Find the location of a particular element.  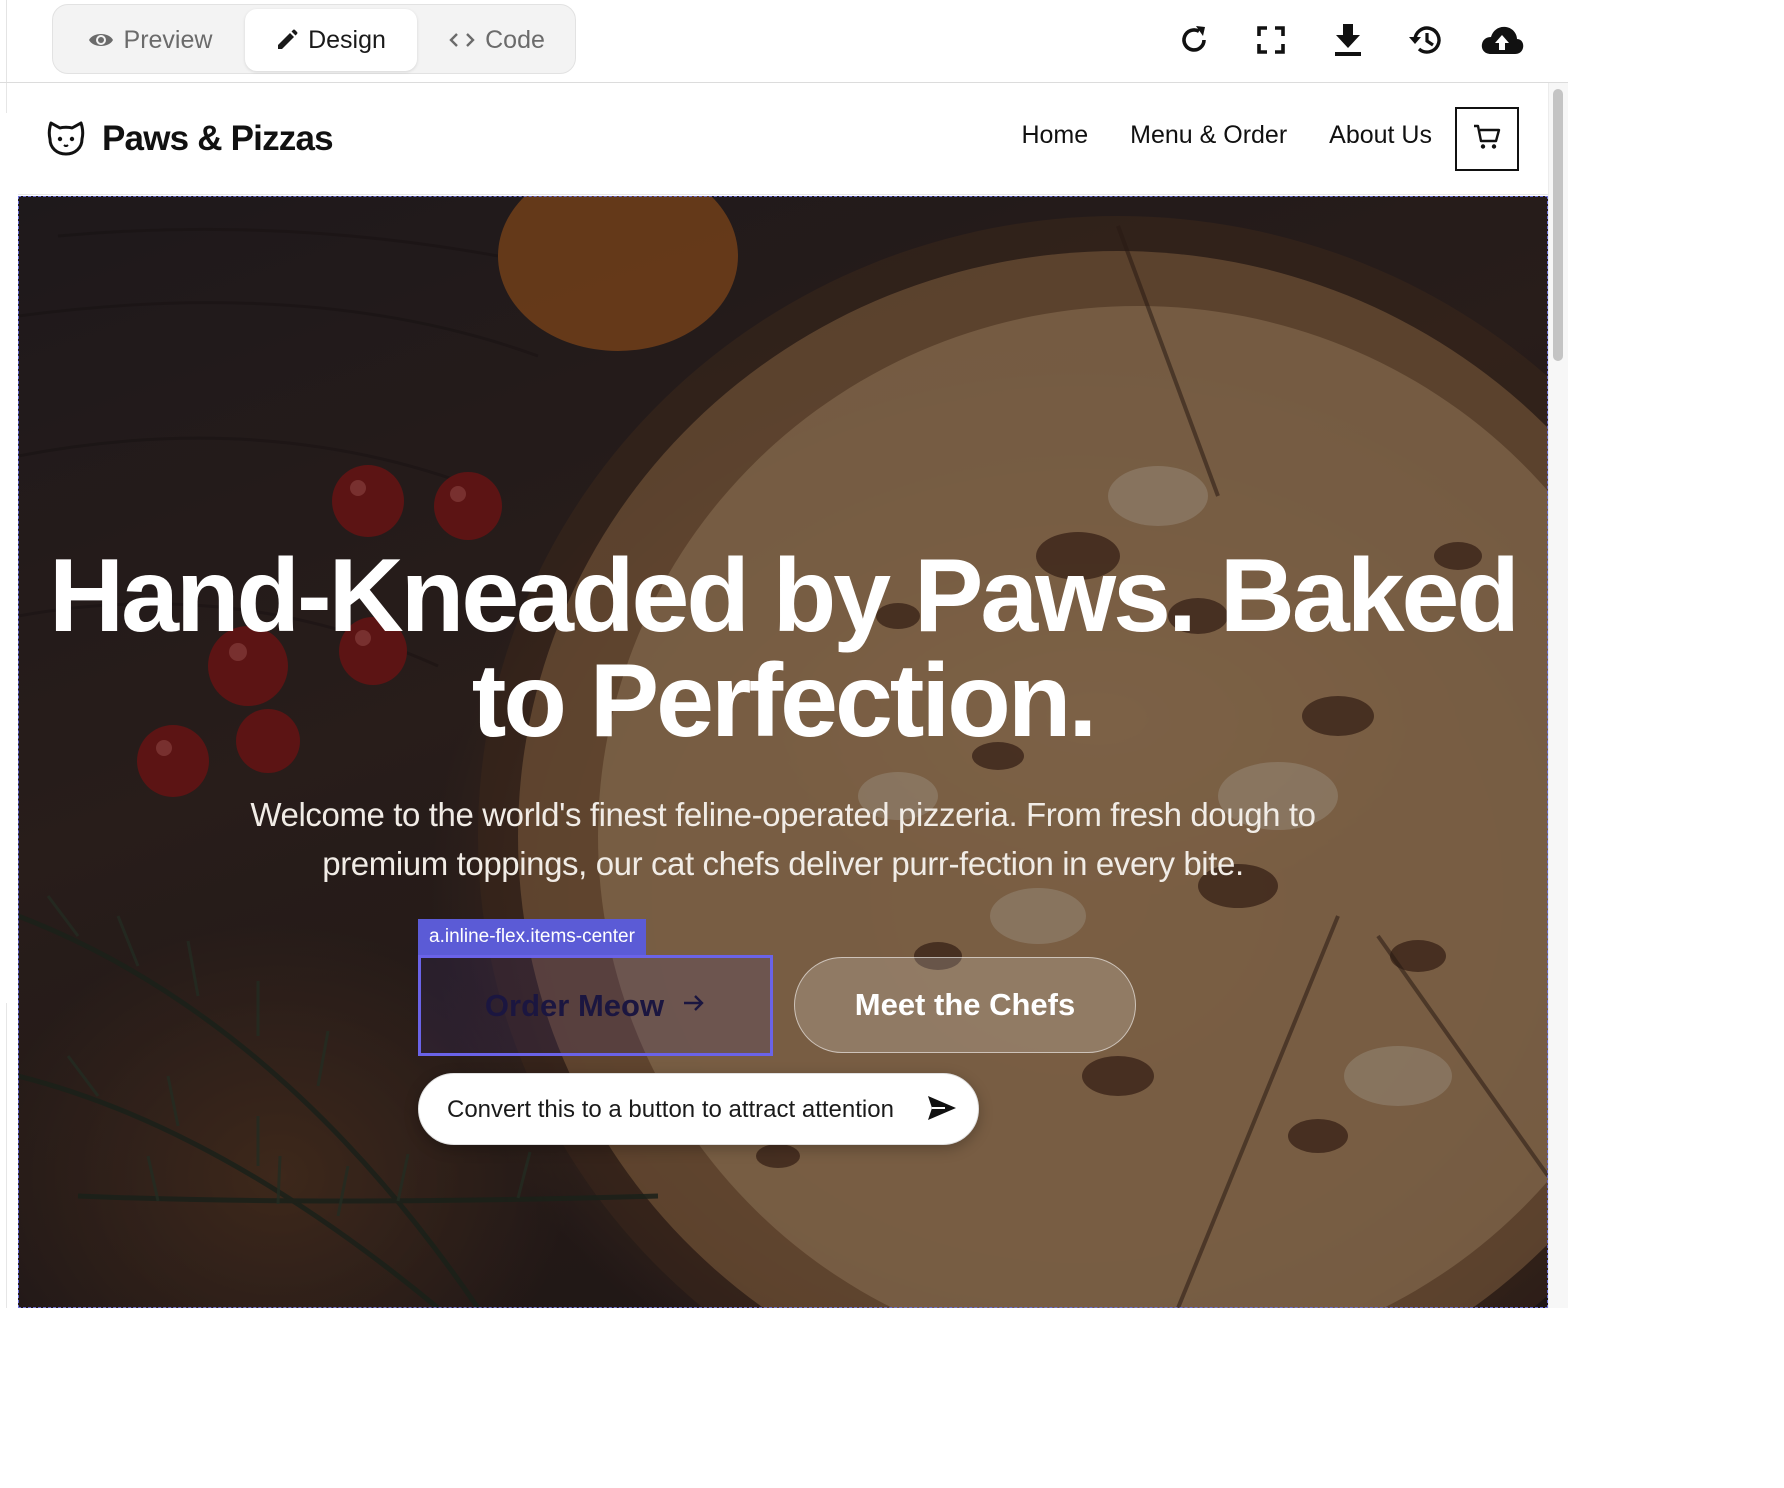

order-meow-label: Order Meow is located at coordinates (574, 1005).